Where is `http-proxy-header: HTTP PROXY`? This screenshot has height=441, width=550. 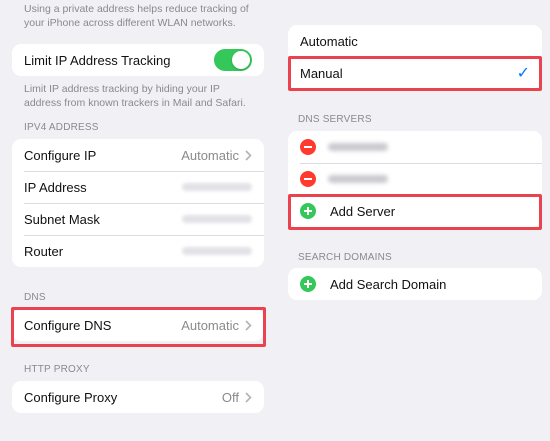
http-proxy-header: HTTP PROXY is located at coordinates (57, 369).